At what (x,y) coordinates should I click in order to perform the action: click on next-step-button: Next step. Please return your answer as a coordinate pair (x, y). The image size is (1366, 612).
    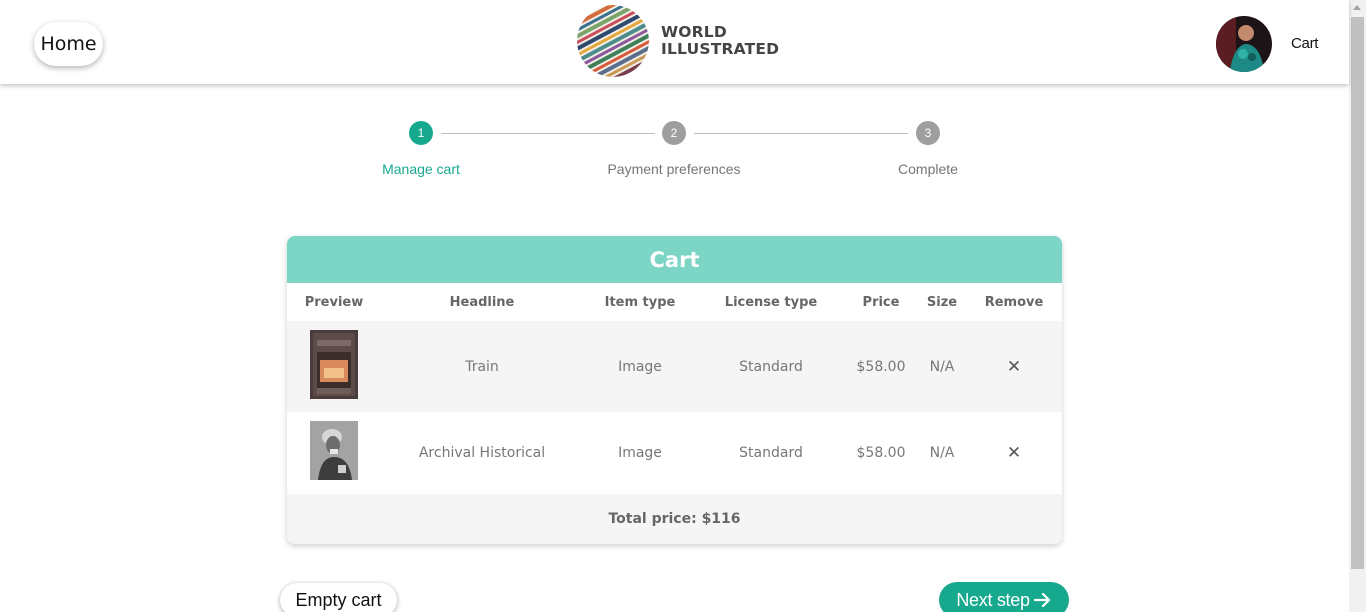
    Looking at the image, I should click on (1004, 597).